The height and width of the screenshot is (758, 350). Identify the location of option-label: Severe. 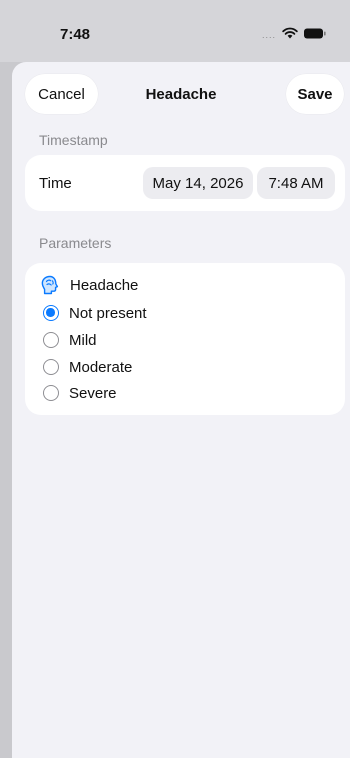
(93, 393).